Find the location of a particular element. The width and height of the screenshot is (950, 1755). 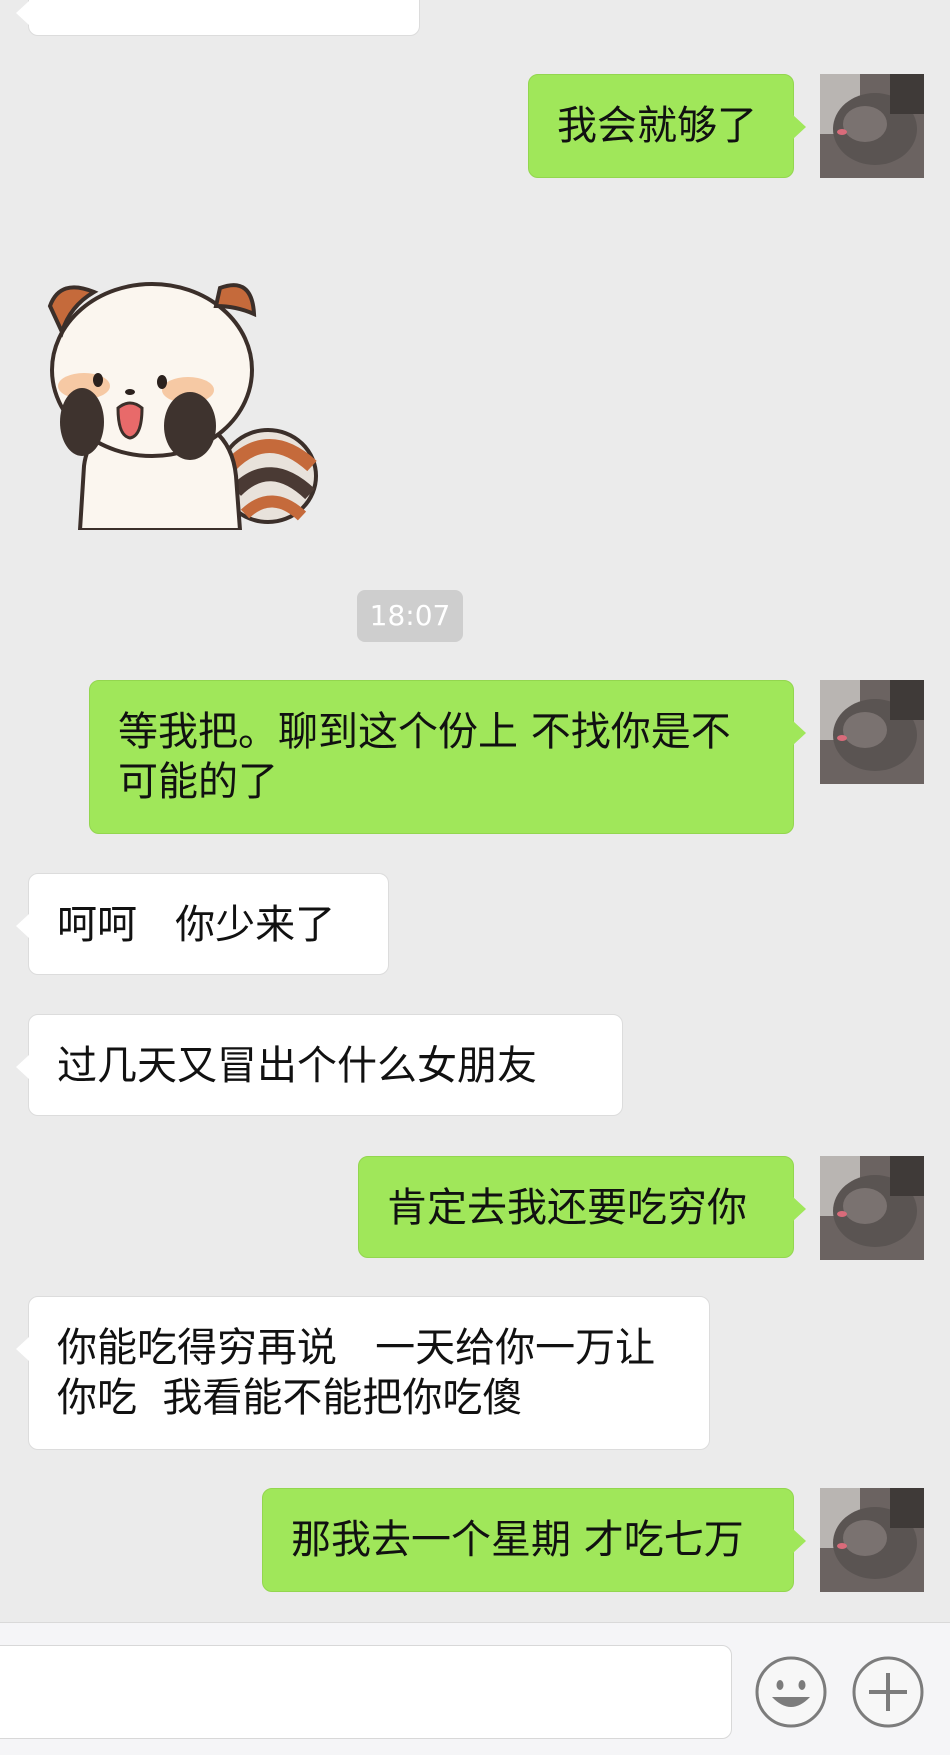

message-bubble-sent: 等我把。聊到这个份上 不找你是不可能的了 is located at coordinates (447, 757).